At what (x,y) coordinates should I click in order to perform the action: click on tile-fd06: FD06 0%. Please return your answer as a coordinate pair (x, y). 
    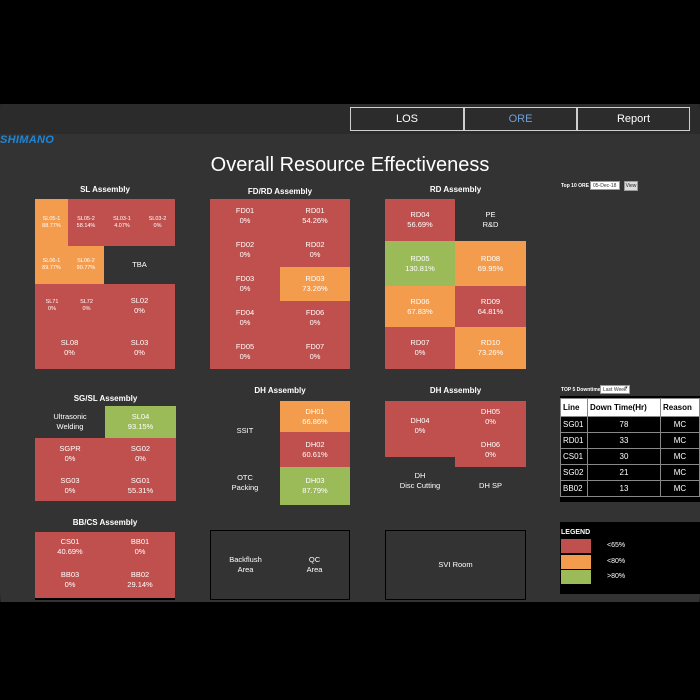
    Looking at the image, I should click on (315, 318).